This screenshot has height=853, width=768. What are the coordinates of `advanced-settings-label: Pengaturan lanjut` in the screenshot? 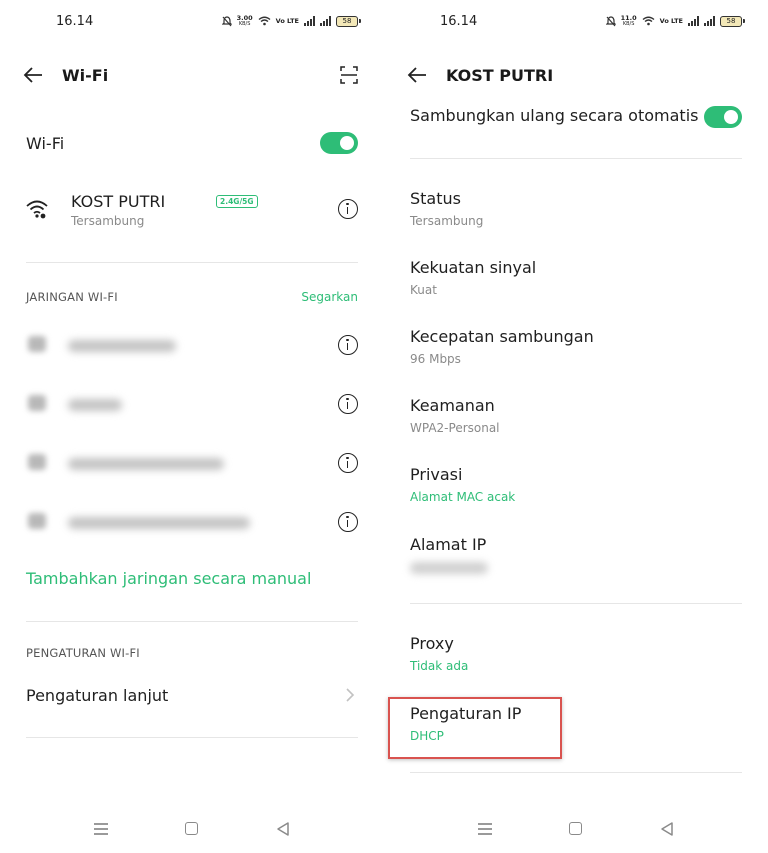 It's located at (97, 695).